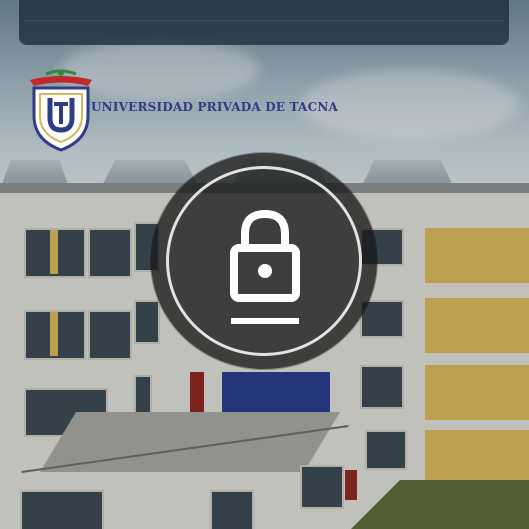 The height and width of the screenshot is (529, 529). I want to click on top-bar, so click(264, 22).